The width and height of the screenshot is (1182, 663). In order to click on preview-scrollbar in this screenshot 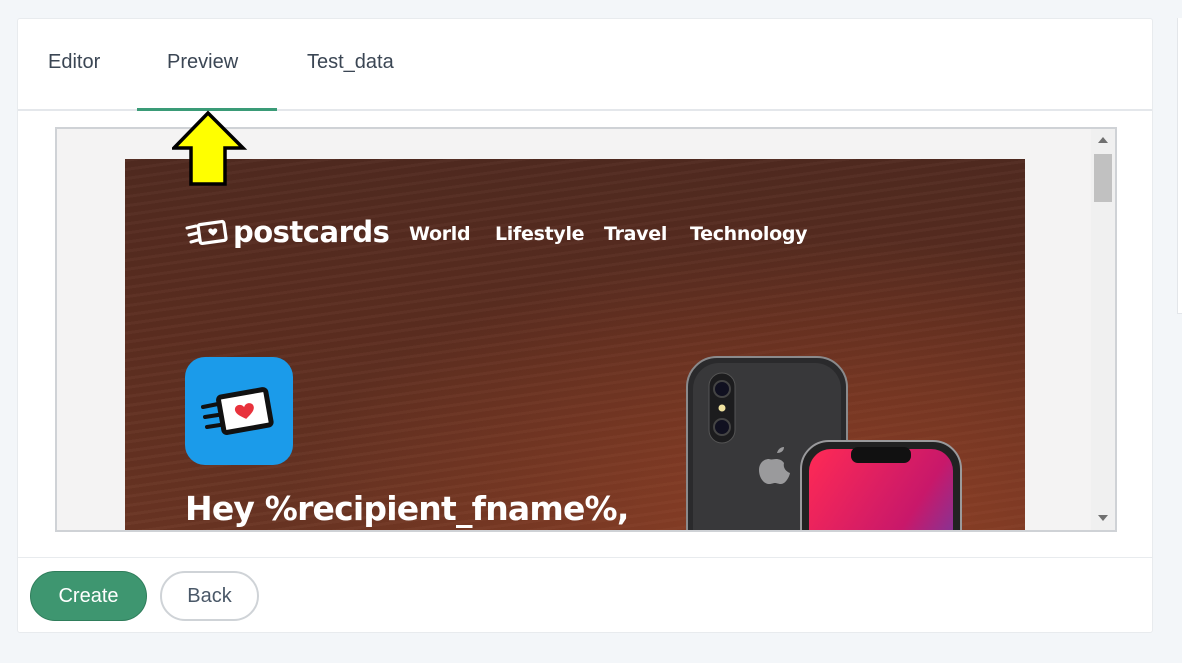, I will do `click(1103, 329)`.